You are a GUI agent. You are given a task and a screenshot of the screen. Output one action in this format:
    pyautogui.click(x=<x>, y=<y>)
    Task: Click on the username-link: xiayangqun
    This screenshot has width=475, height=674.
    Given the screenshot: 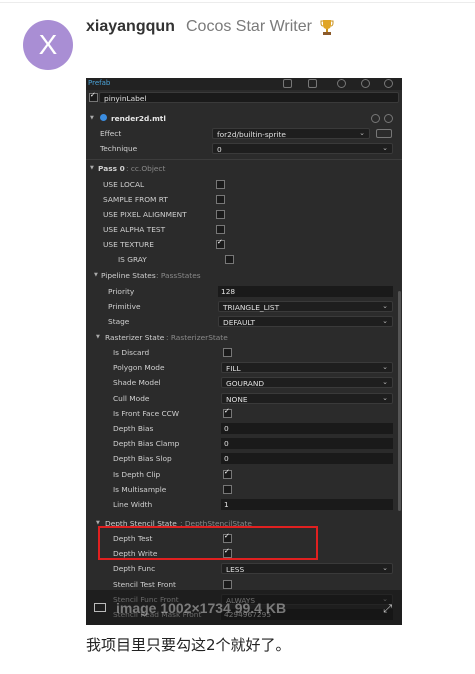 What is the action you would take?
    pyautogui.click(x=130, y=27)
    